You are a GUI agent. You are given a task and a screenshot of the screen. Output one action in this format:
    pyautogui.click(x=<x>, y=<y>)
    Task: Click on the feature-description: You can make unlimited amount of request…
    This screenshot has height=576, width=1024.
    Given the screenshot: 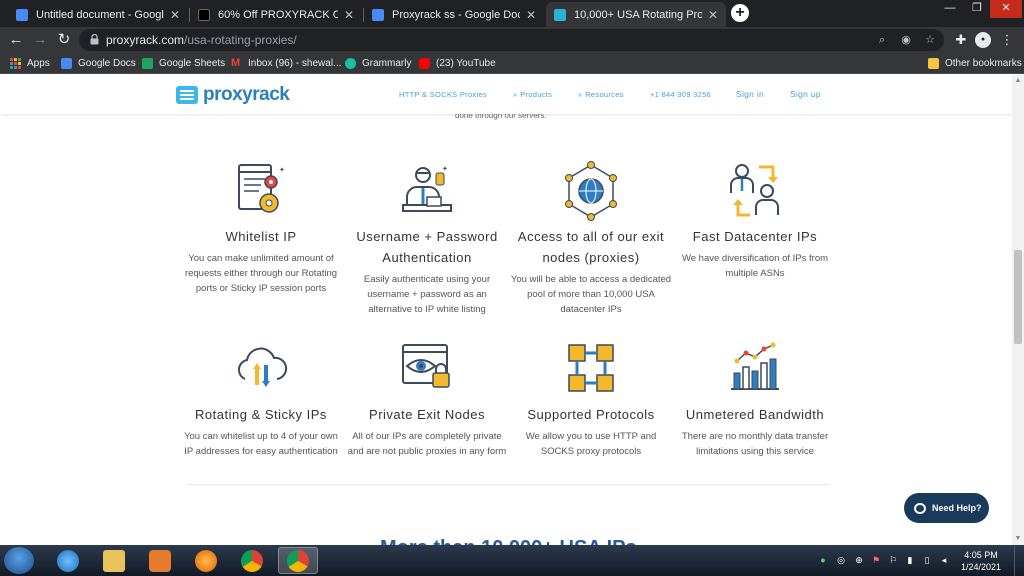 What is the action you would take?
    pyautogui.click(x=261, y=273)
    